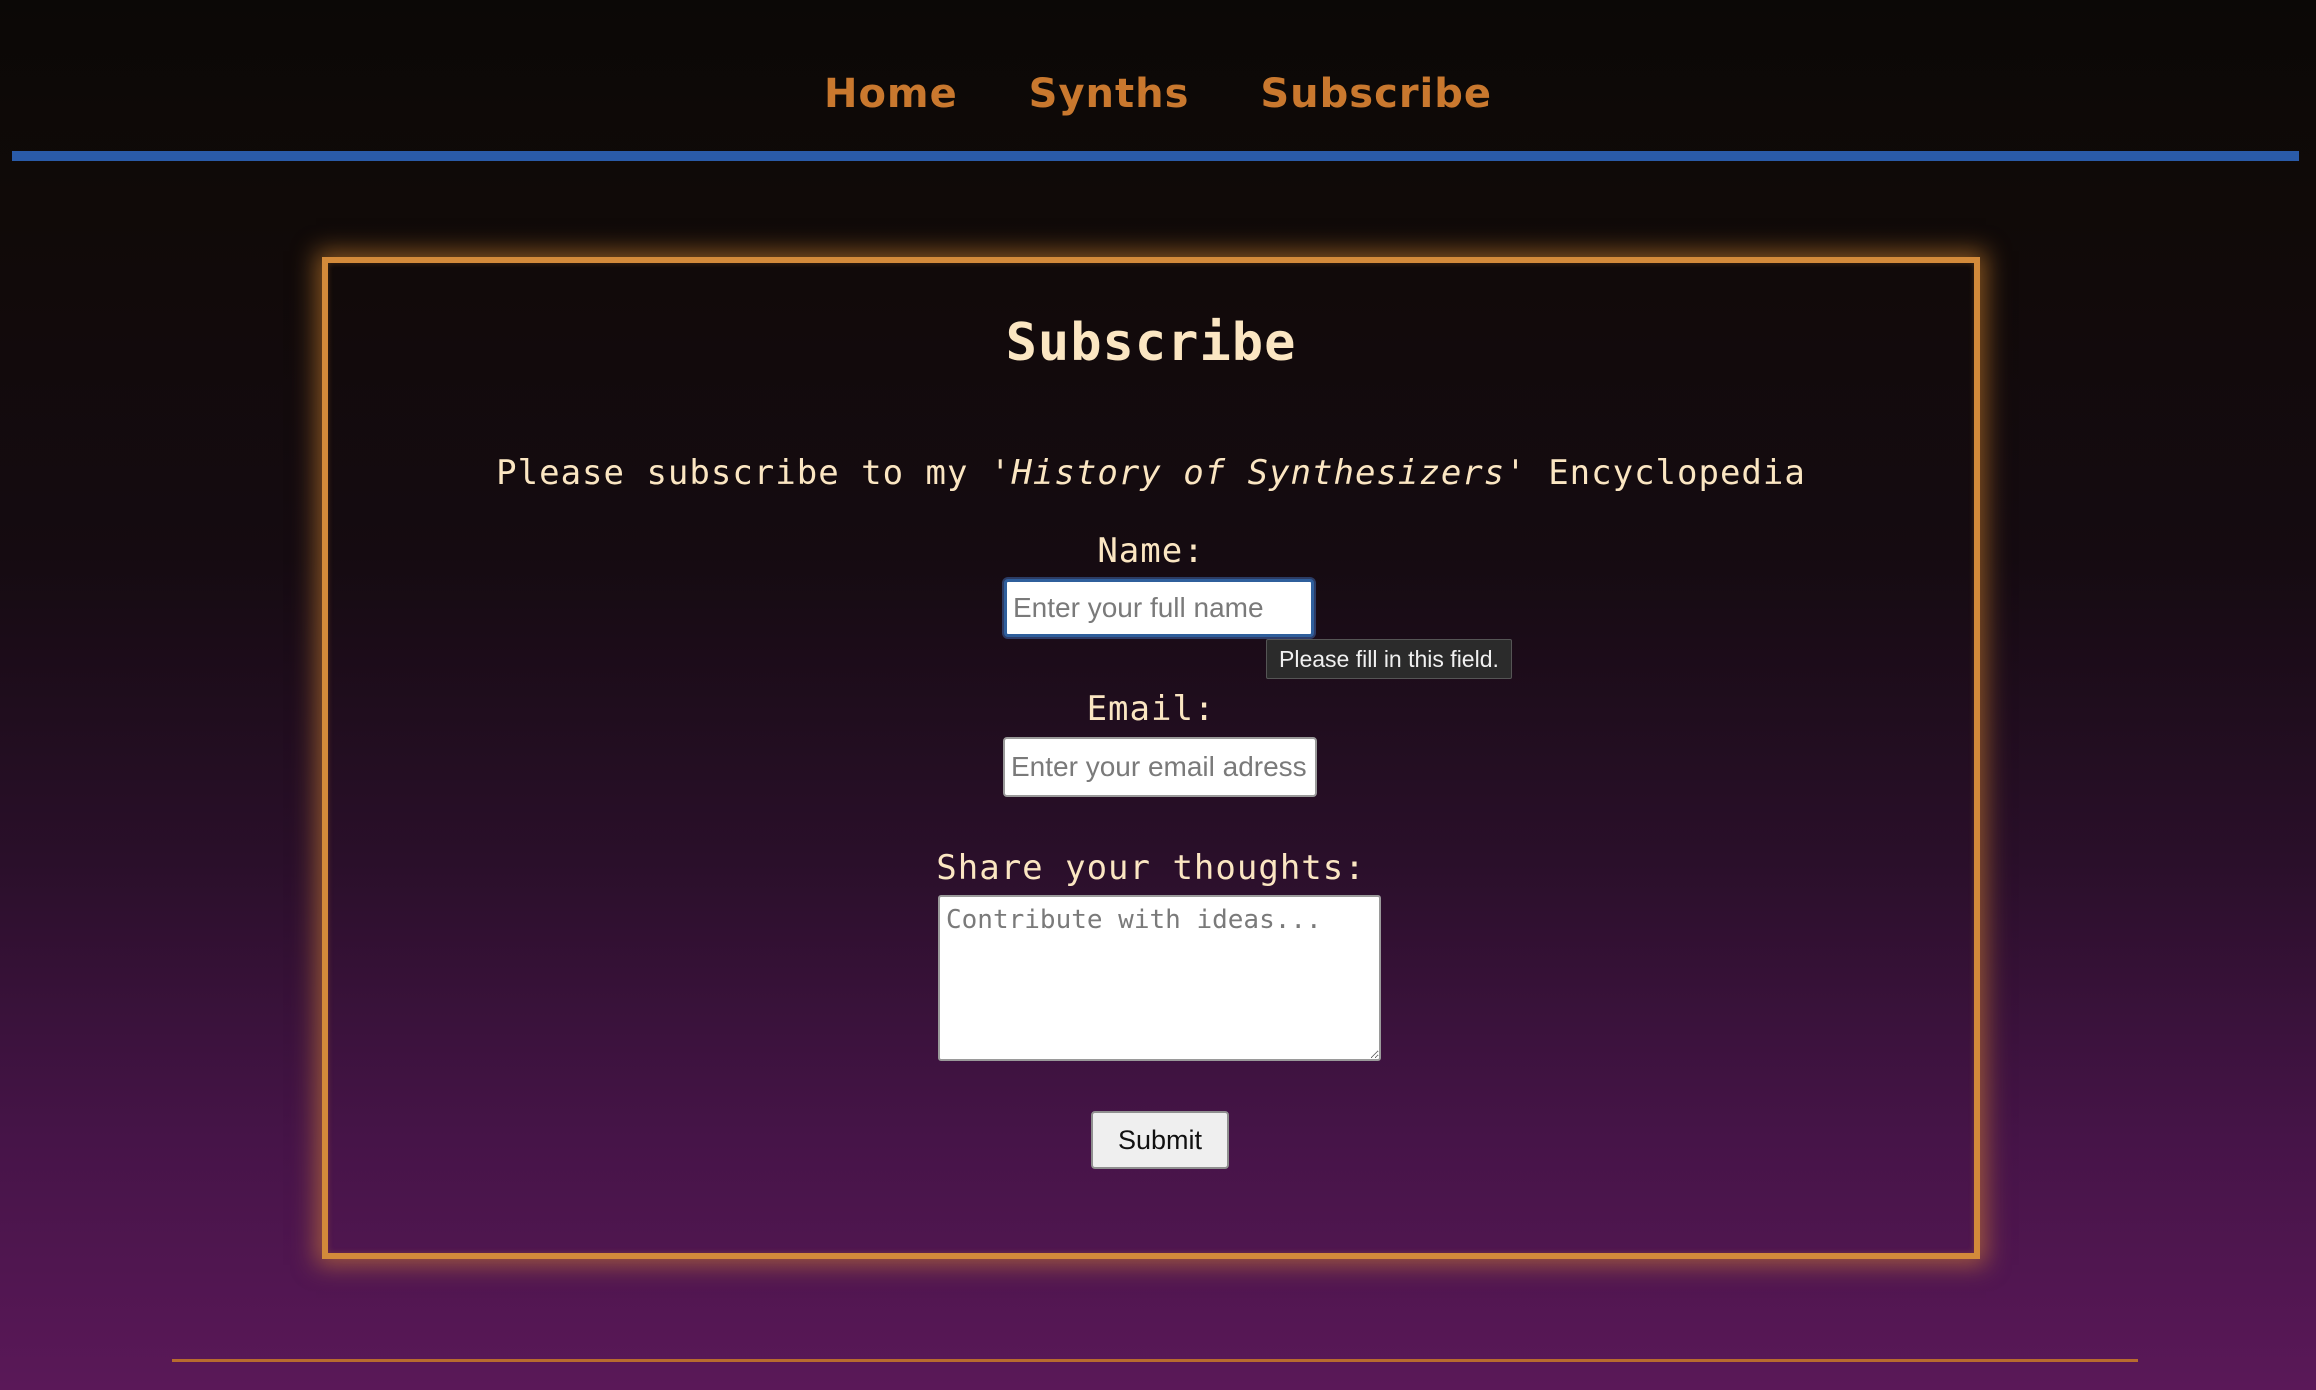 The height and width of the screenshot is (1390, 2316). Describe the element at coordinates (1151, 343) in the screenshot. I see `form-title: Subscribe` at that location.